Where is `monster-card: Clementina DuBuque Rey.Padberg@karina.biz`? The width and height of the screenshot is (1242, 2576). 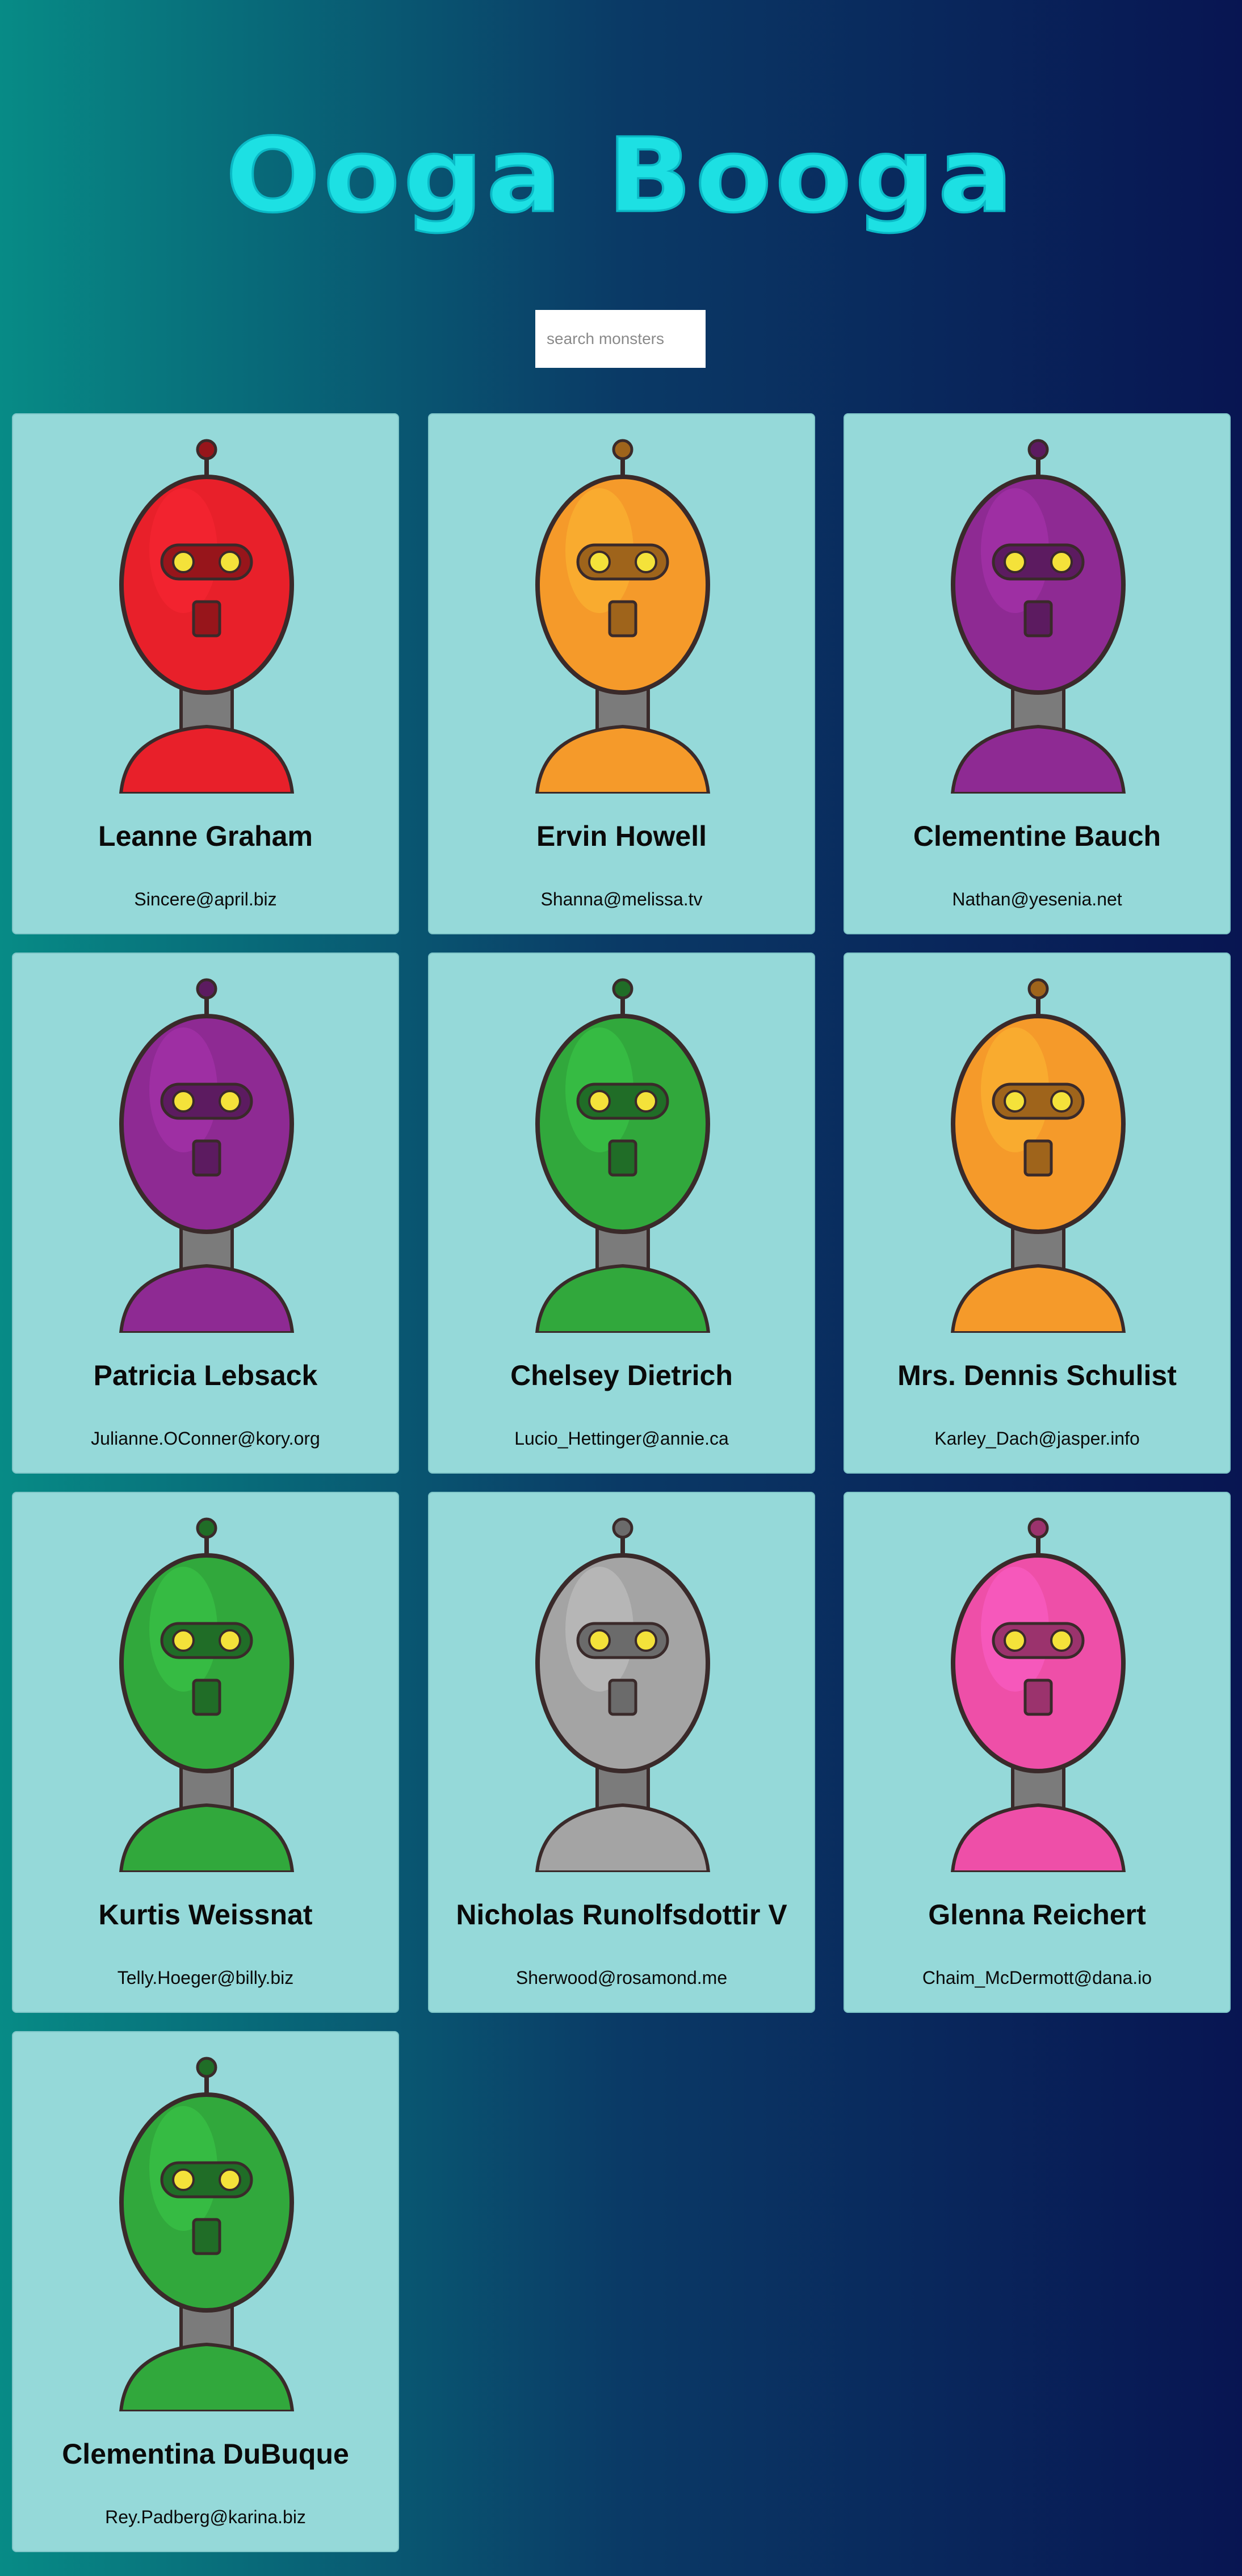
monster-card: Clementina DuBuque Rey.Padberg@karina.biz is located at coordinates (206, 2292).